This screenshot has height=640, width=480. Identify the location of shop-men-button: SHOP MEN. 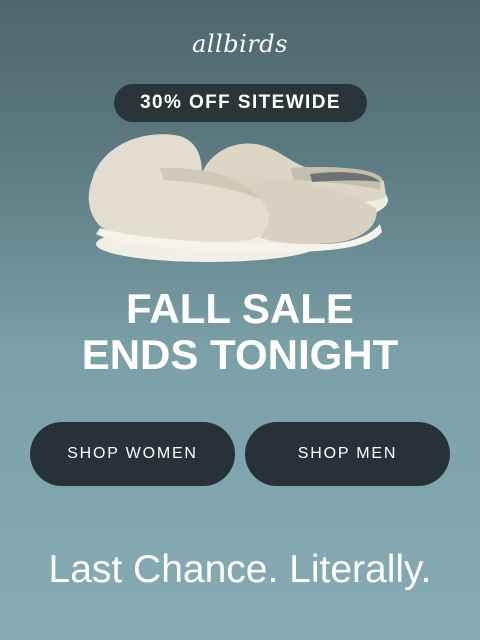
(347, 454).